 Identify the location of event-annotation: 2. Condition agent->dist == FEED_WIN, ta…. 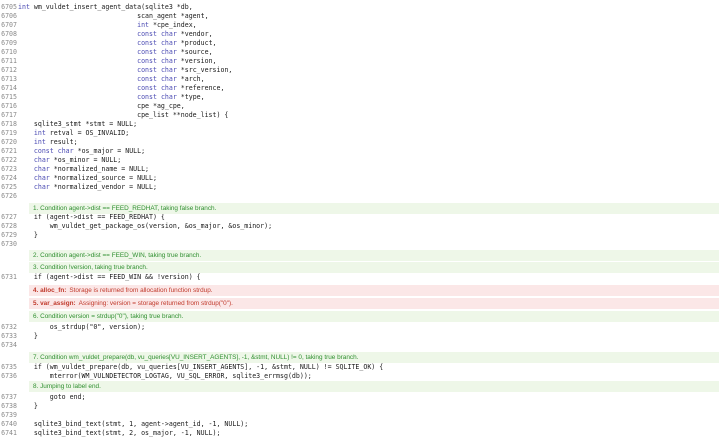
(374, 255).